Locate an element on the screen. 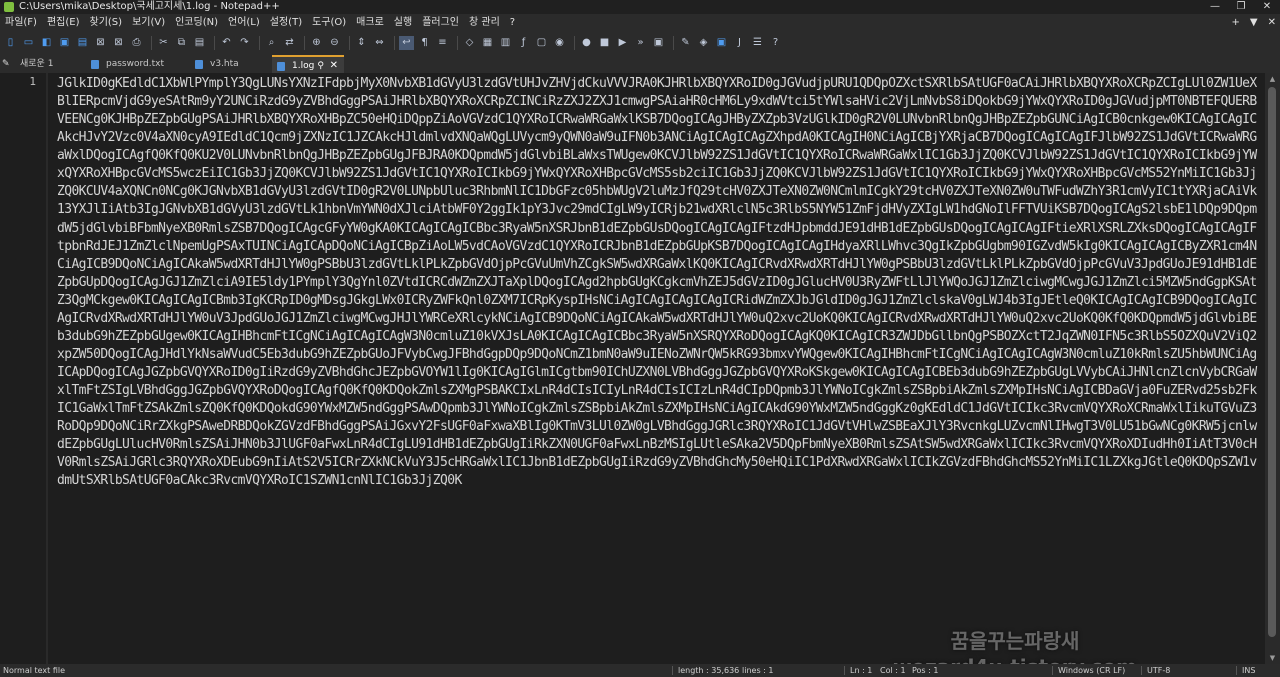  menu-run: 실행 is located at coordinates (403, 23).